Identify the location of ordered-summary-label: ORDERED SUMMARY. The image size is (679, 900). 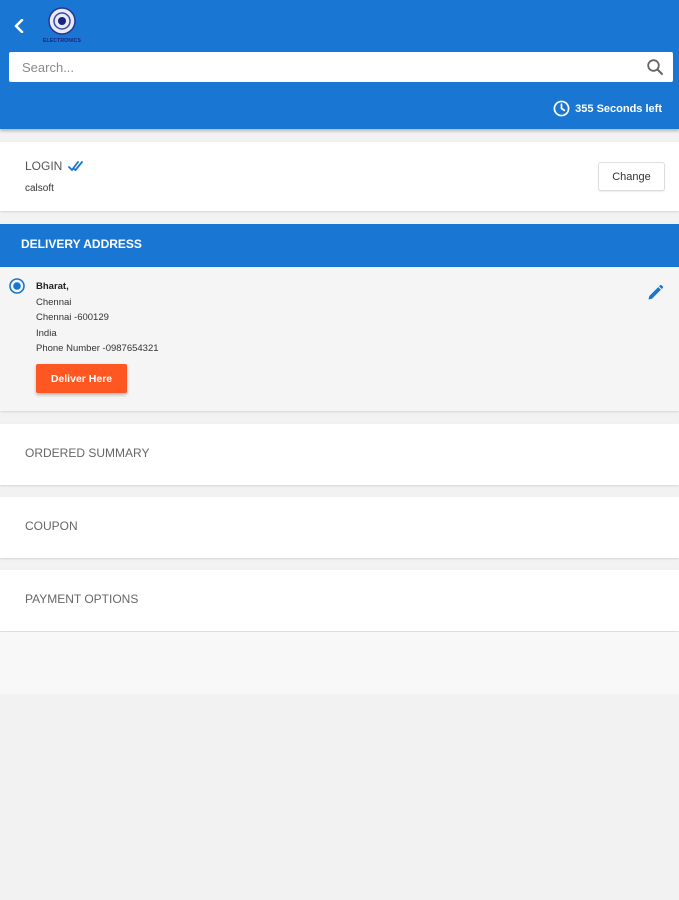
(87, 453).